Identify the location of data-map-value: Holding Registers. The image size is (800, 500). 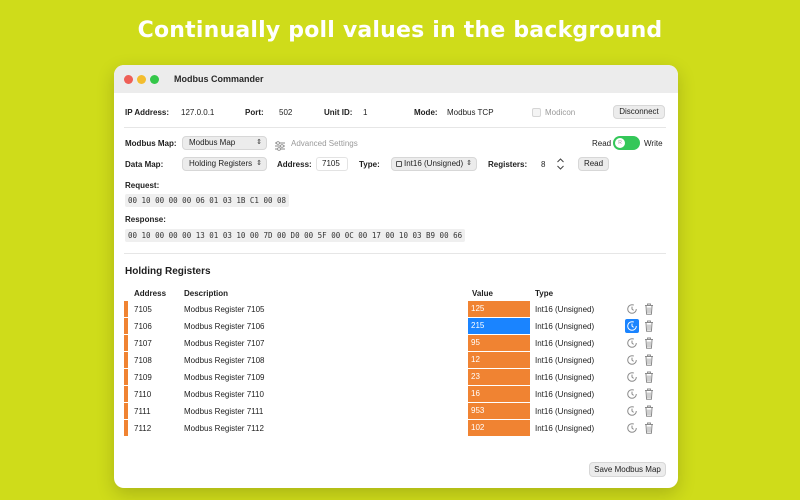
(221, 163).